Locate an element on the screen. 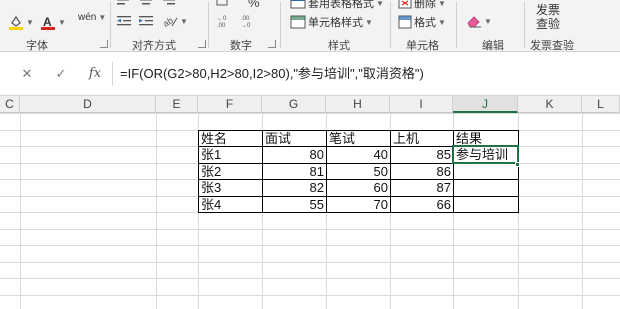 The image size is (620, 309). format-cells-caret-icon: ▼ is located at coordinates (442, 22).